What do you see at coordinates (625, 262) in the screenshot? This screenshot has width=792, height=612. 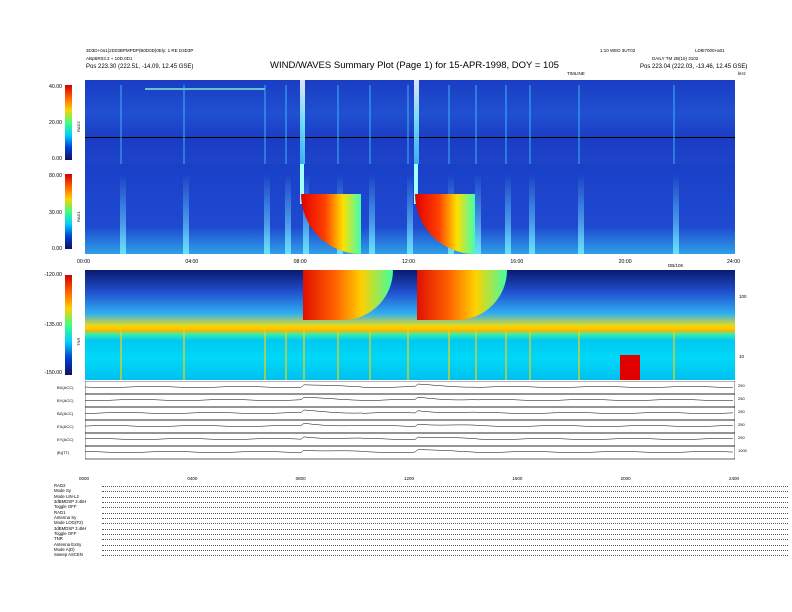 I see `time-label-top: 20:00` at bounding box center [625, 262].